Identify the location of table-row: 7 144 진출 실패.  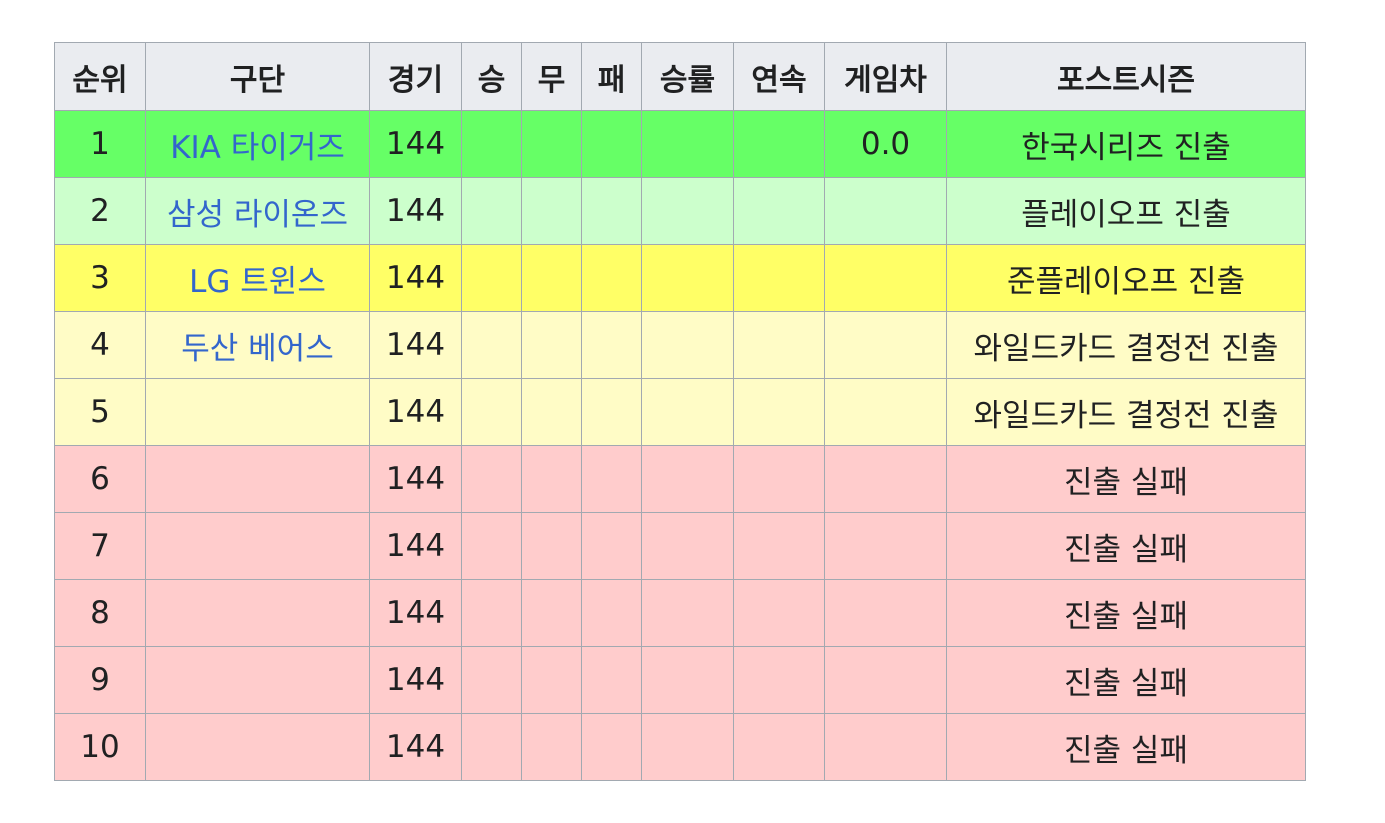
(680, 546).